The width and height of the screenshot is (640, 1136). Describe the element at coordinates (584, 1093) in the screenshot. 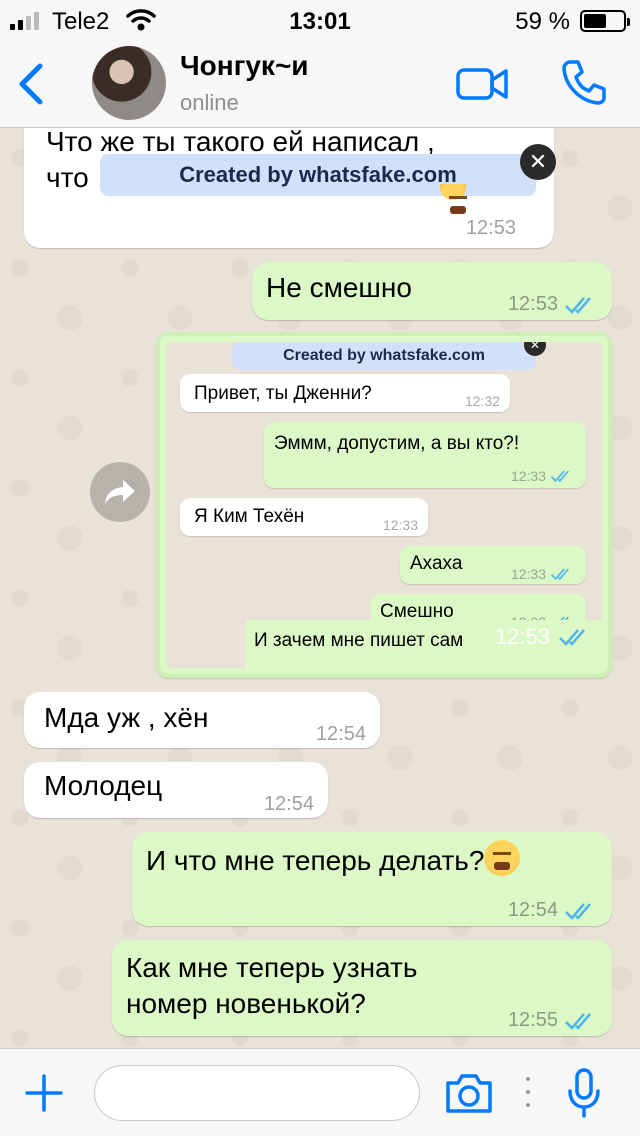

I see `microphone-icon` at that location.